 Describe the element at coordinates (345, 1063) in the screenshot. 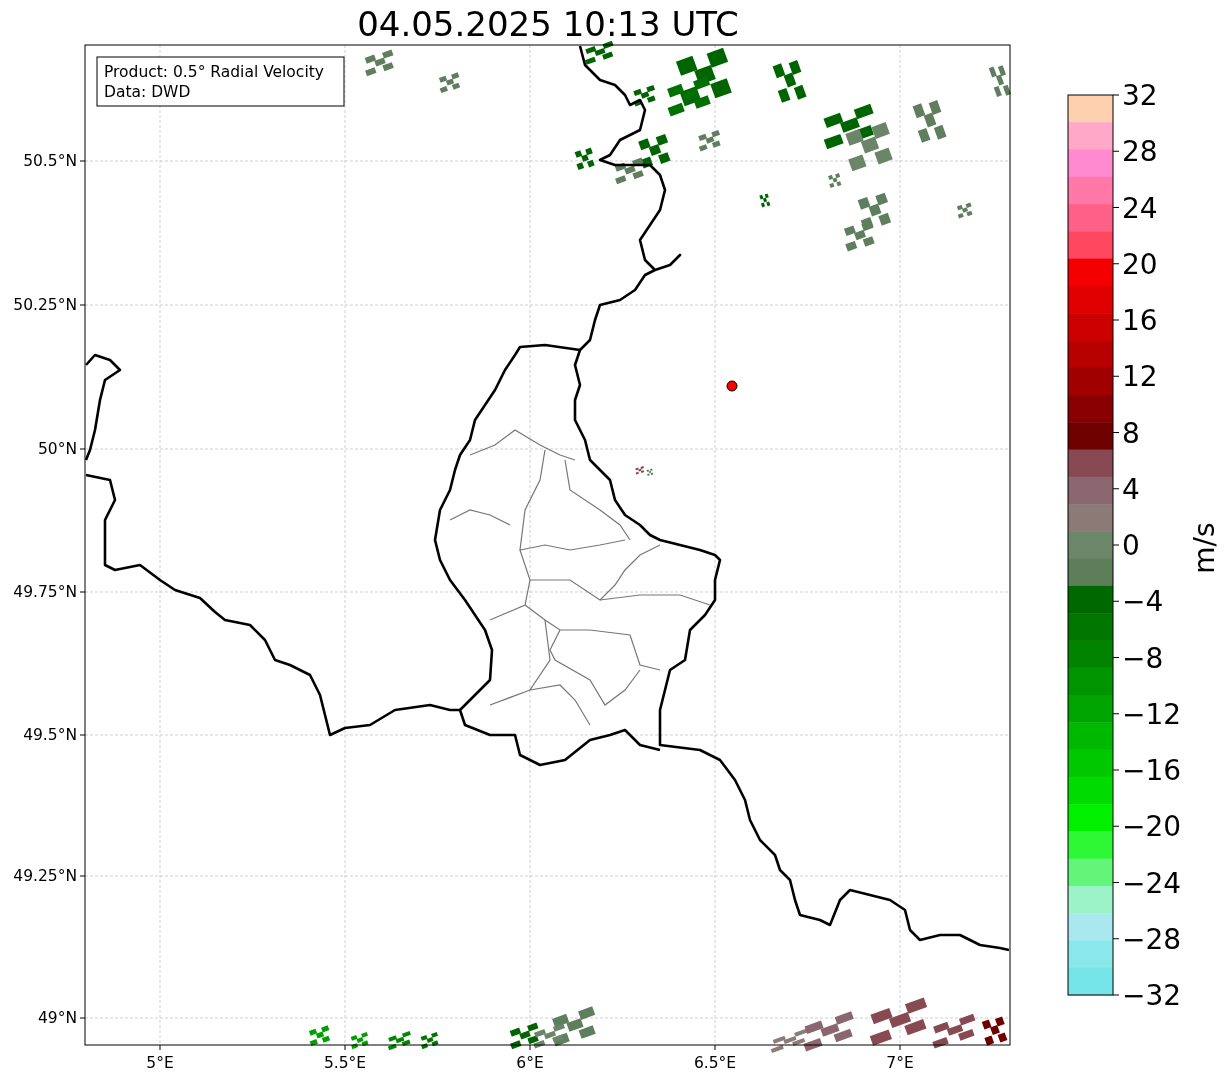

I see `x-tick-label: 5.5°E` at that location.